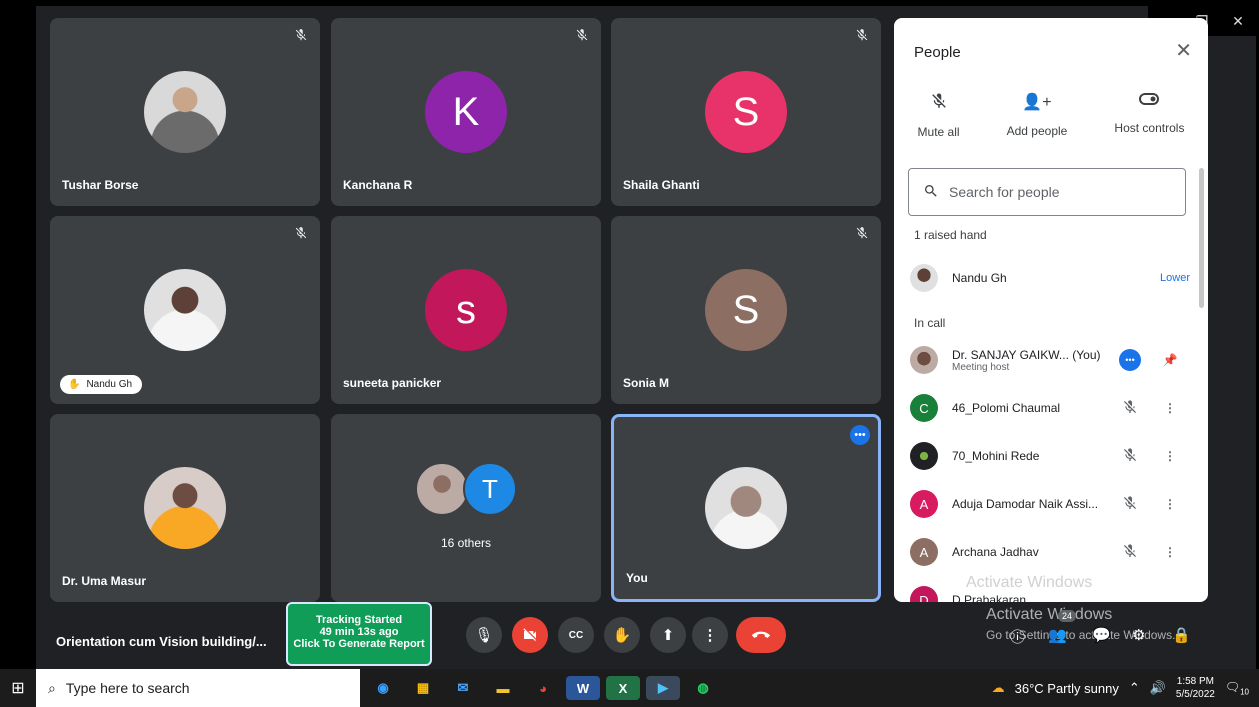 The image size is (1259, 707). Describe the element at coordinates (1037, 115) in the screenshot. I see `add-people-button: 👤+ Add people` at that location.